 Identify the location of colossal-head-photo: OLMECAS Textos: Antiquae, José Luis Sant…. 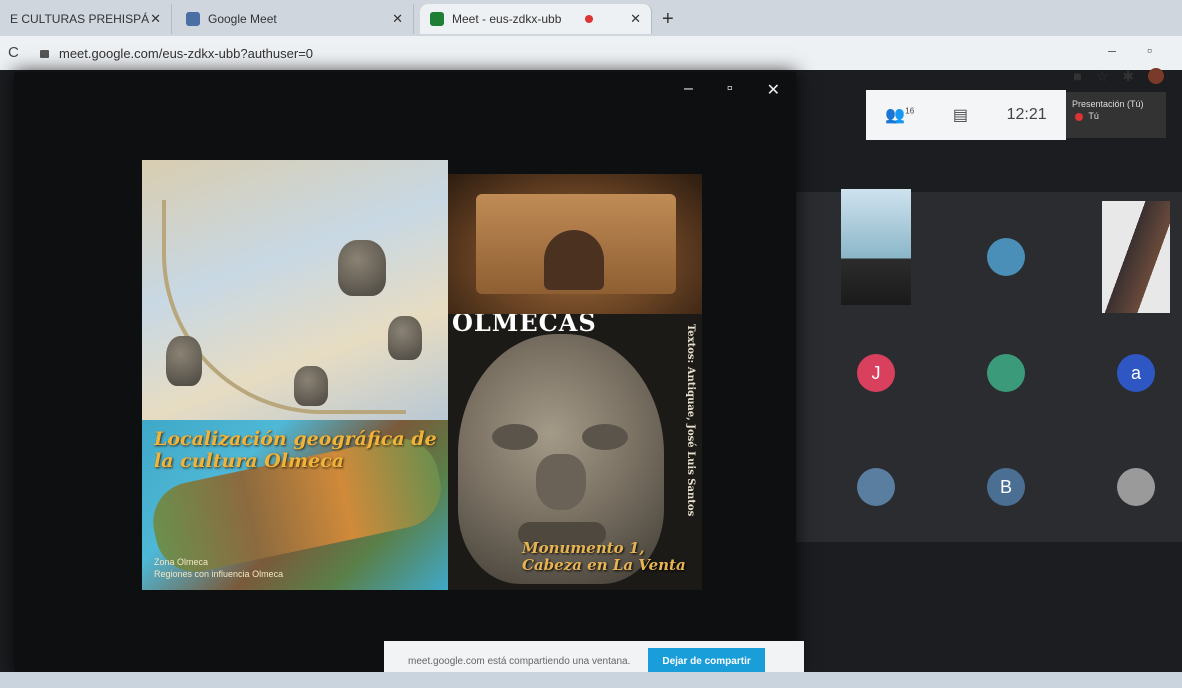
(575, 452).